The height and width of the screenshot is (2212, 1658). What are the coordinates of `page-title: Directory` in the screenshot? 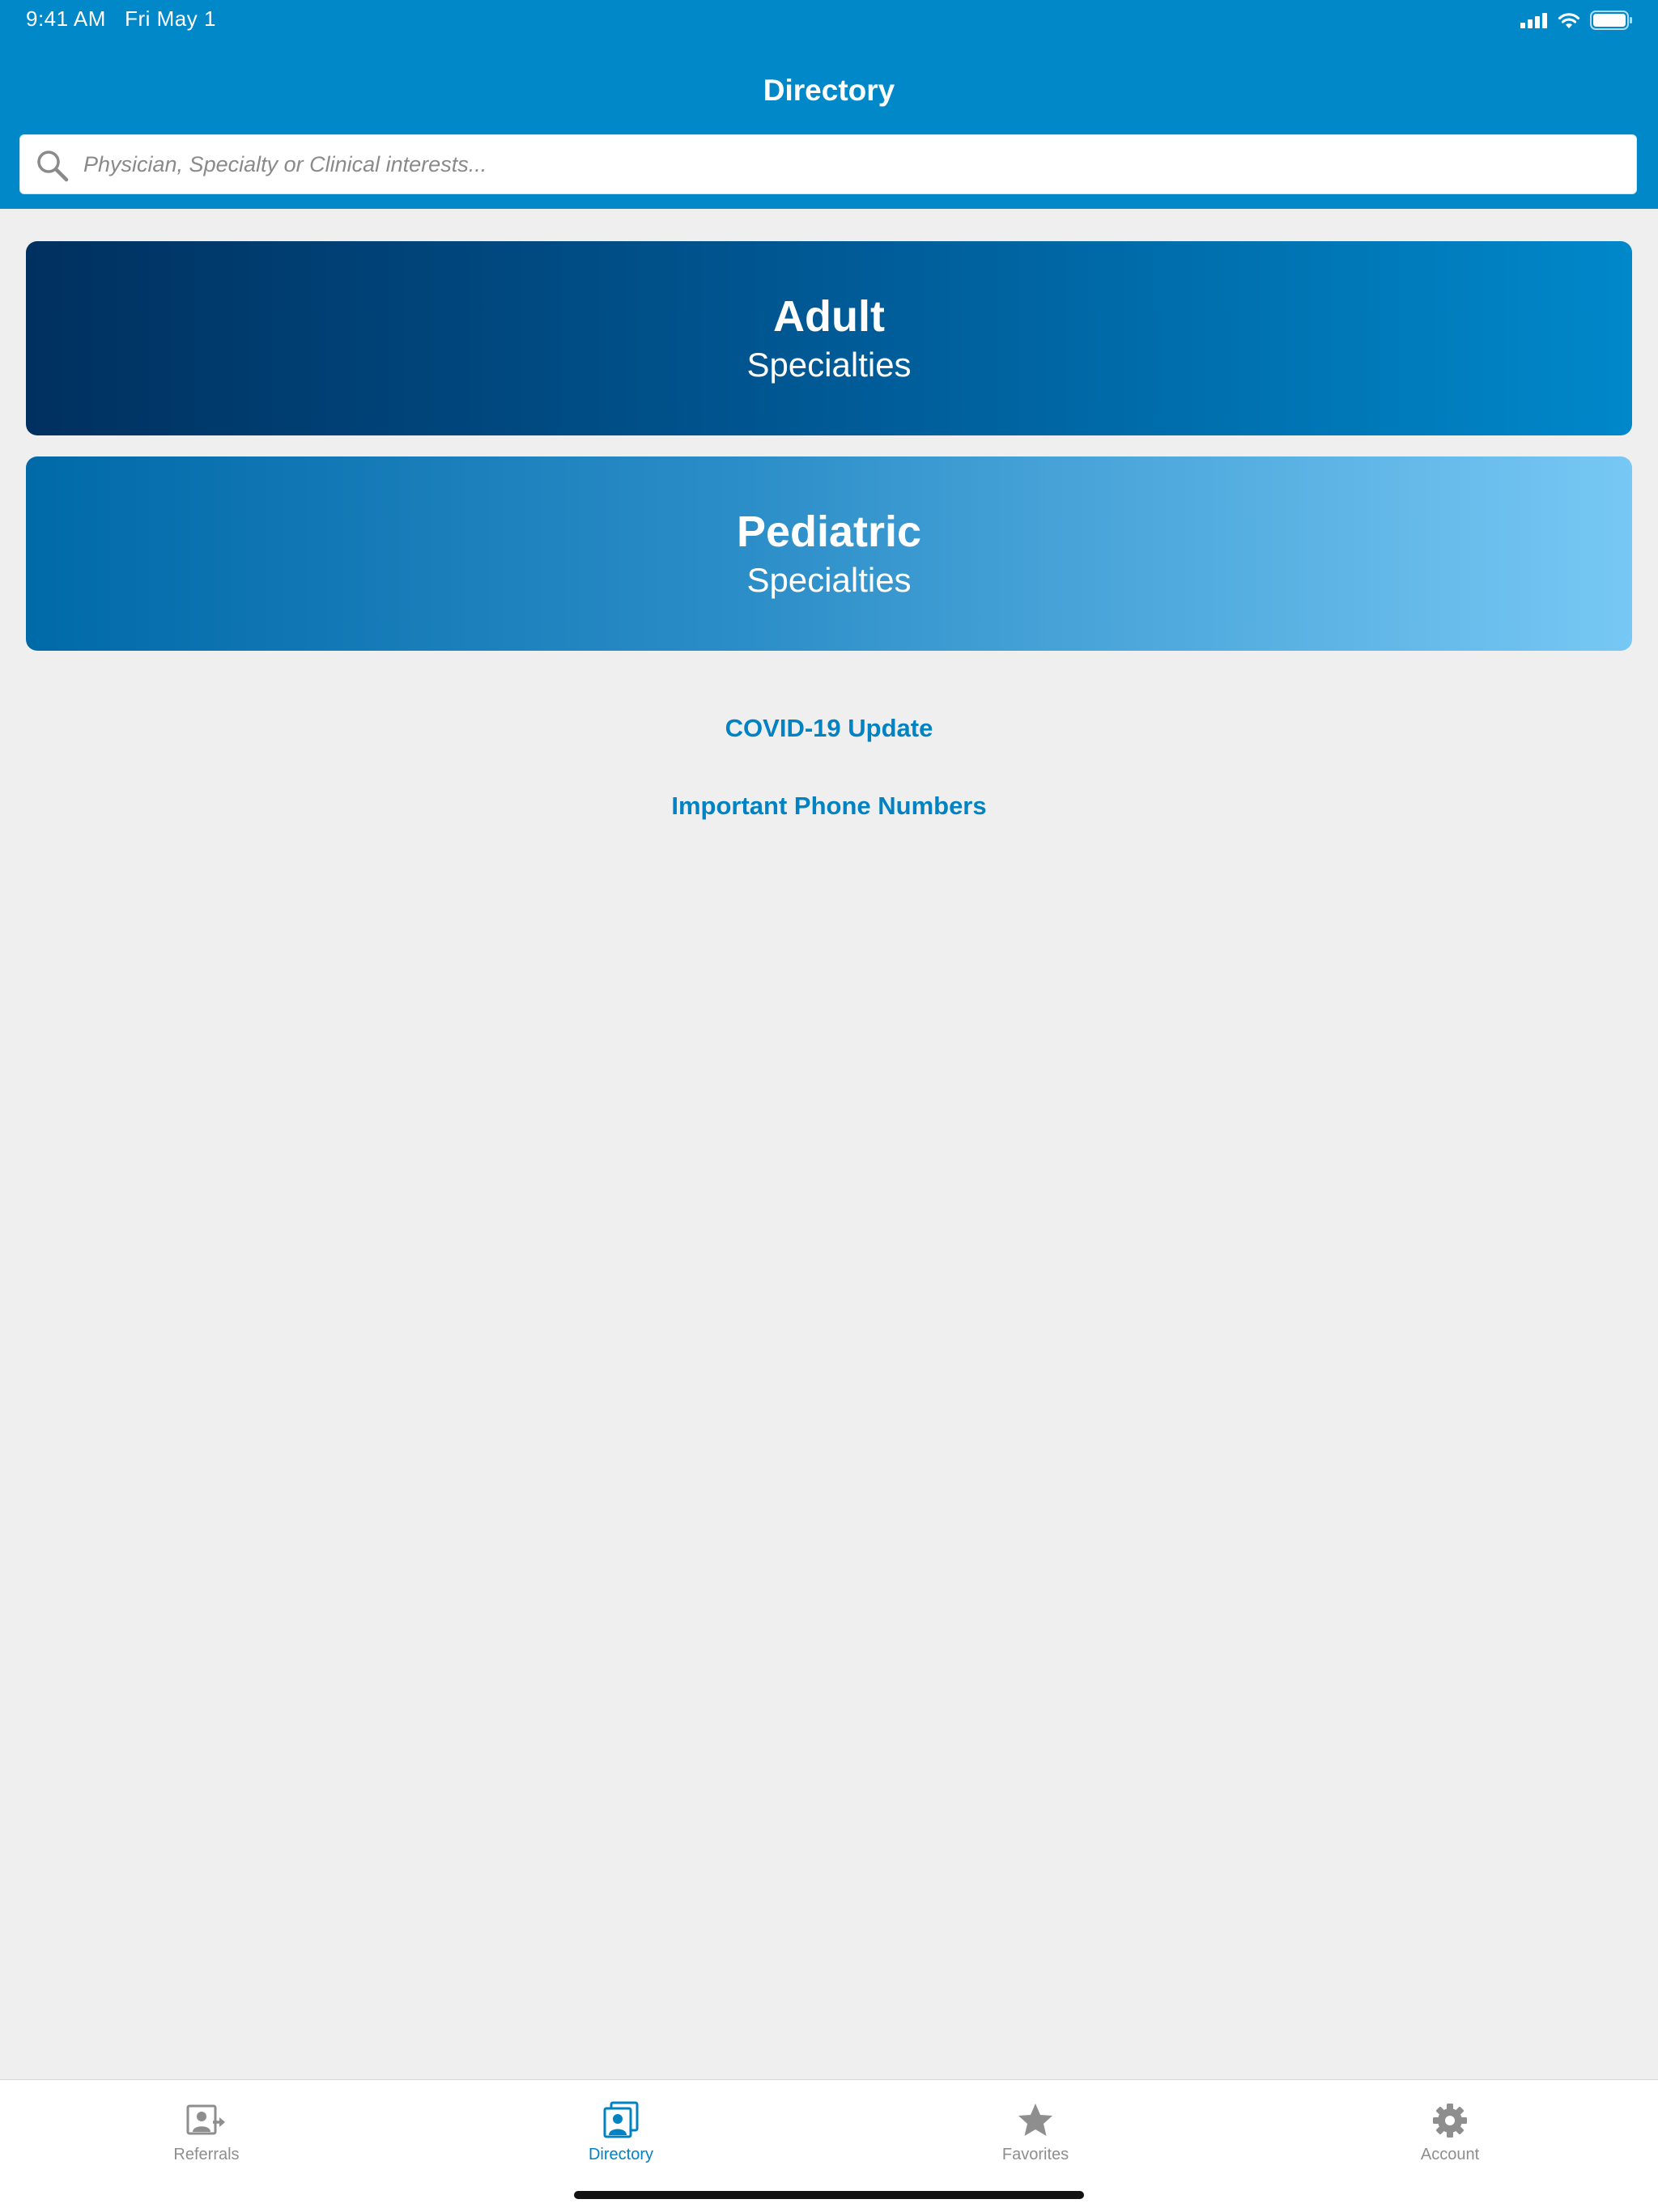 It's located at (829, 90).